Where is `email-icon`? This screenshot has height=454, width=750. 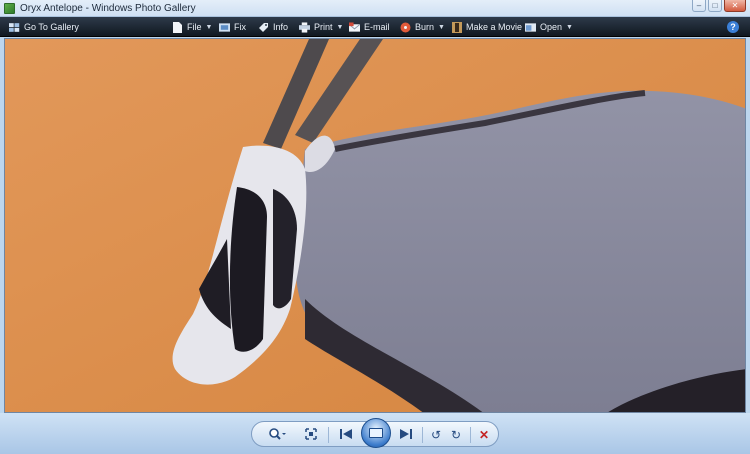
email-icon is located at coordinates (354, 27).